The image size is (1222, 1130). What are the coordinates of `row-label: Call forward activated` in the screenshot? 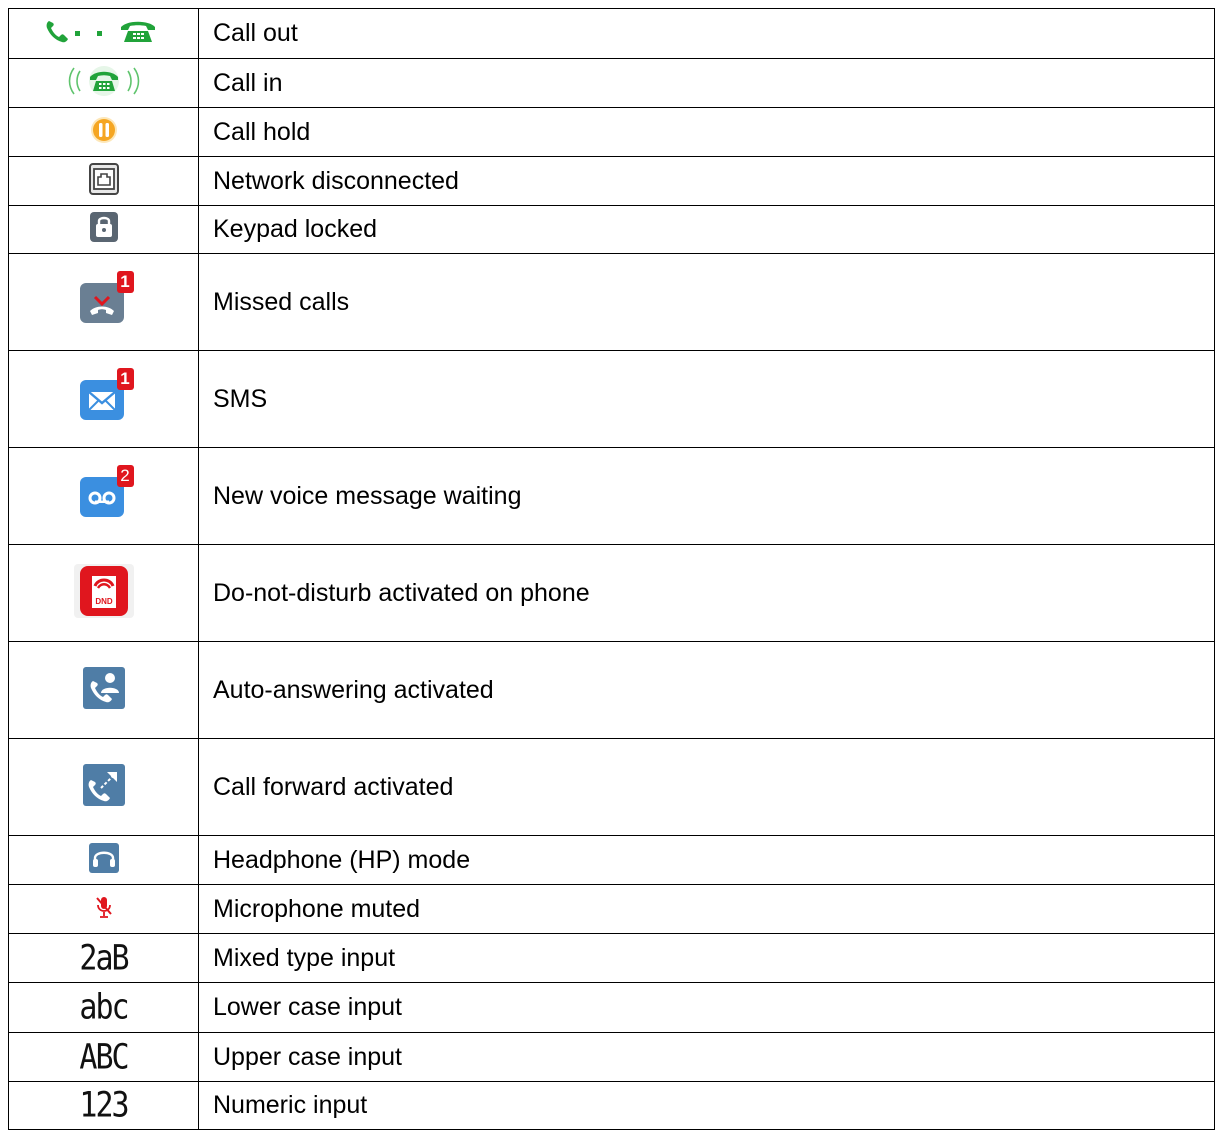 It's located at (707, 787).